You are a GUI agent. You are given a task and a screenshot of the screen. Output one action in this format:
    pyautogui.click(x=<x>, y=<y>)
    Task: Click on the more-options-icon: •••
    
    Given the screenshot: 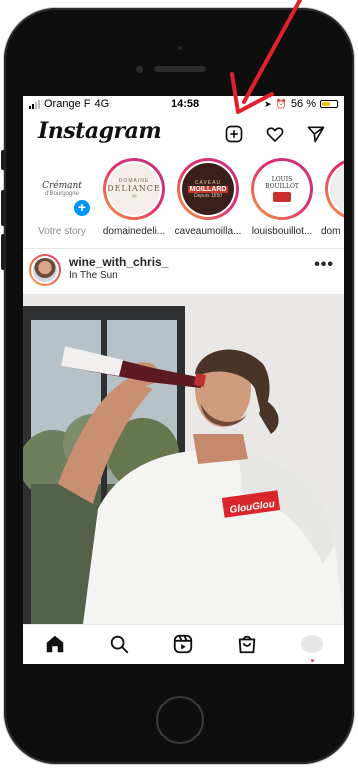 What is the action you would take?
    pyautogui.click(x=324, y=265)
    